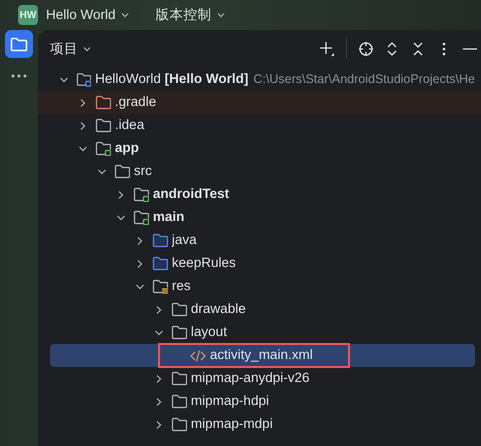 Image resolution: width=481 pixels, height=446 pixels. What do you see at coordinates (168, 217) in the screenshot?
I see `tree-item-label: main` at bounding box center [168, 217].